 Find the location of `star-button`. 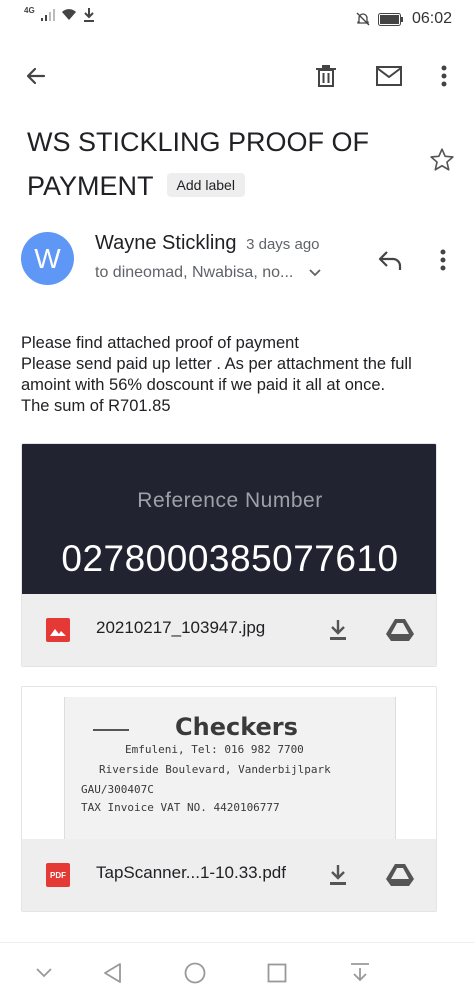

star-button is located at coordinates (442, 160).